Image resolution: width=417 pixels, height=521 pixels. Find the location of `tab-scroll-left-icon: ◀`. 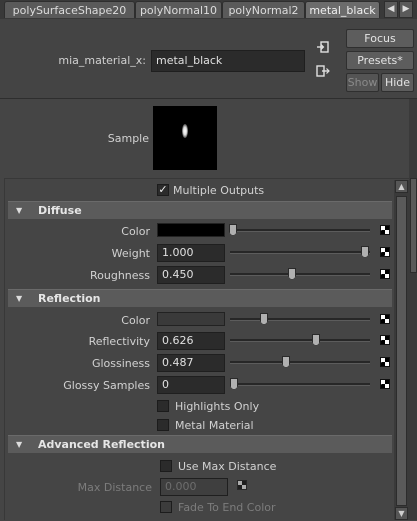

tab-scroll-left-icon: ◀ is located at coordinates (391, 9).